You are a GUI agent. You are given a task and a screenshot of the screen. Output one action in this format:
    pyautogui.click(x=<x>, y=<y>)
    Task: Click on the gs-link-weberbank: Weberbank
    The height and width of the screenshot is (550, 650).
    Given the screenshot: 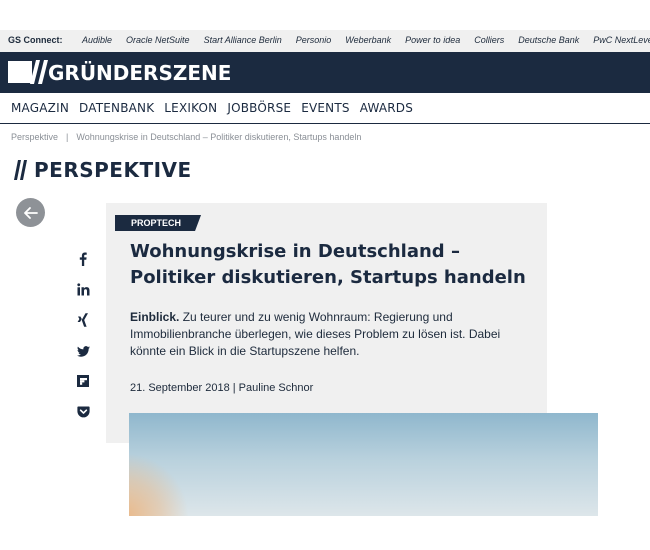 What is the action you would take?
    pyautogui.click(x=368, y=40)
    